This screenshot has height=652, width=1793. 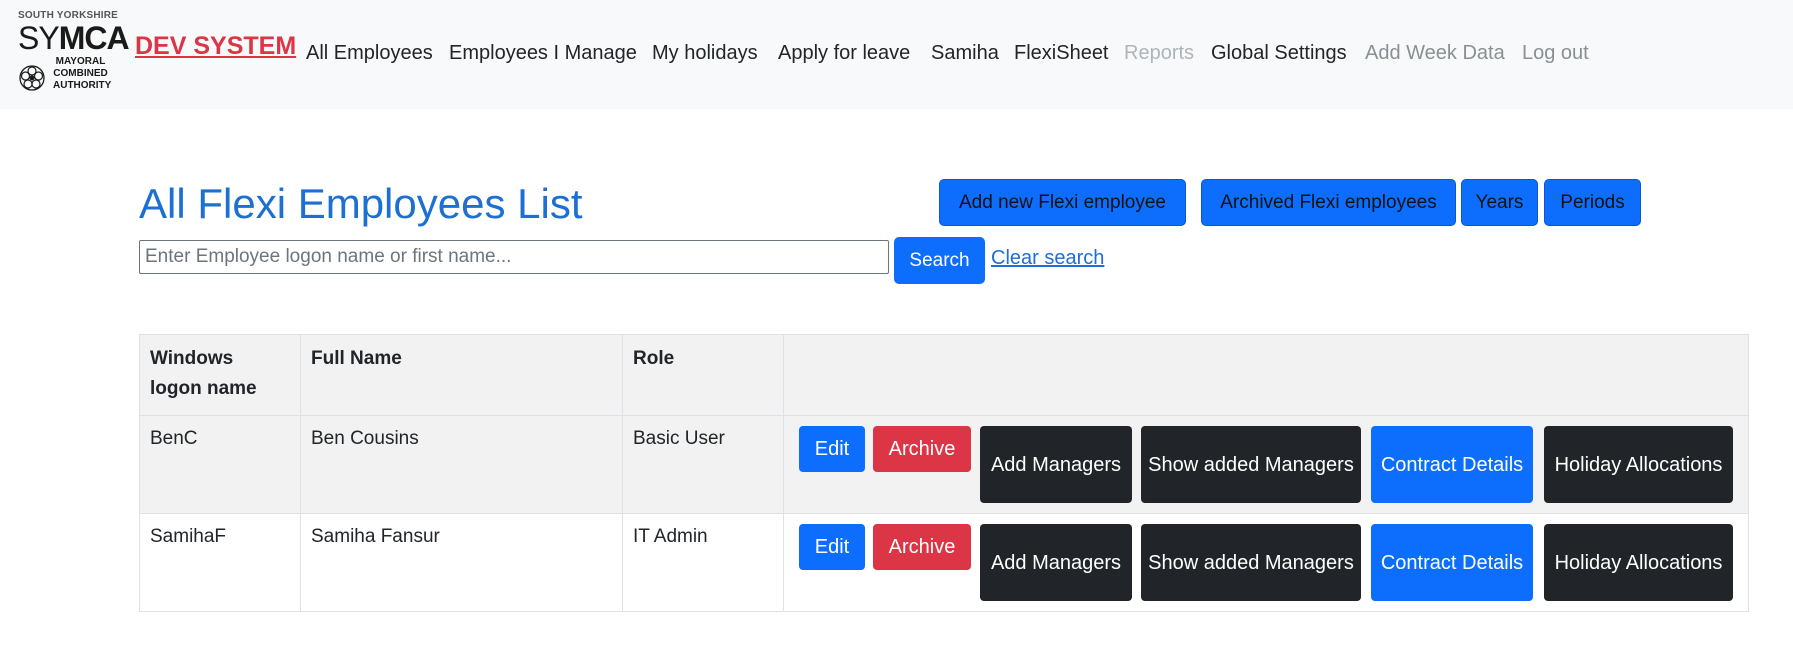 What do you see at coordinates (74, 38) in the screenshot?
I see `logo-main-text: SYMCA` at bounding box center [74, 38].